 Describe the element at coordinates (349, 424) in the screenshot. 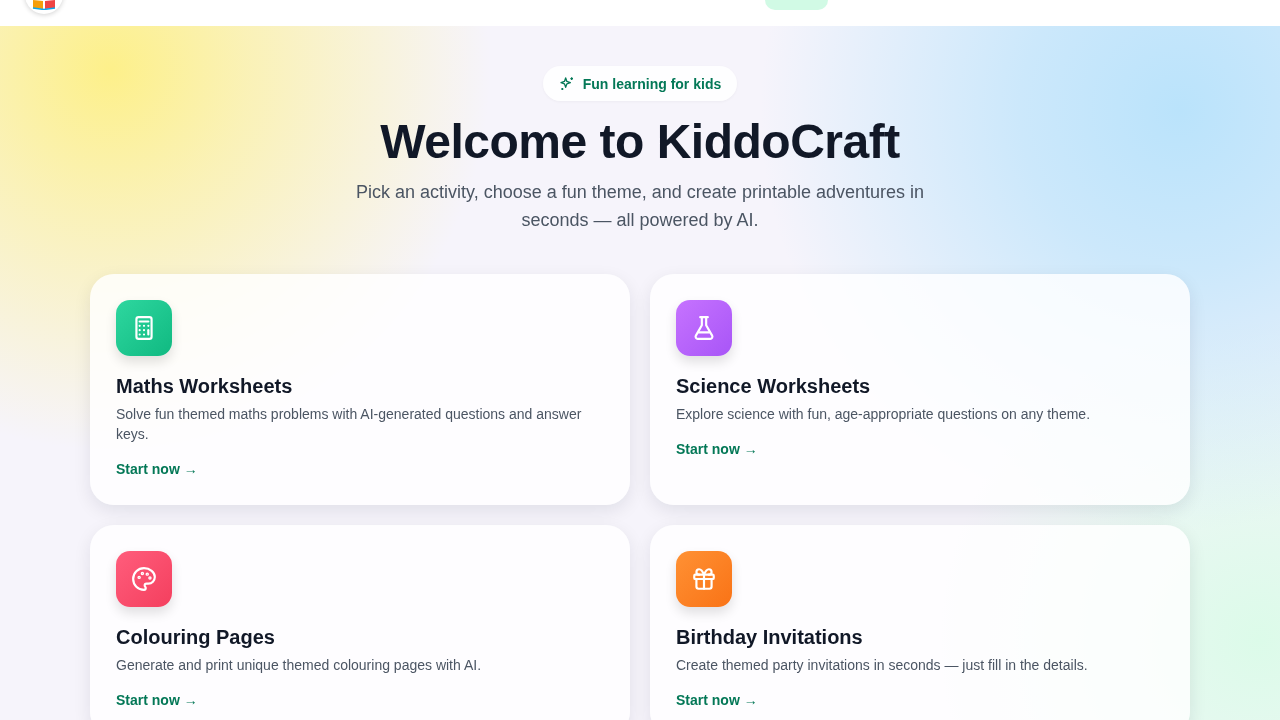

I see `card-description: Solve fun themed maths problems with AI-generated questions and answer keys.` at that location.